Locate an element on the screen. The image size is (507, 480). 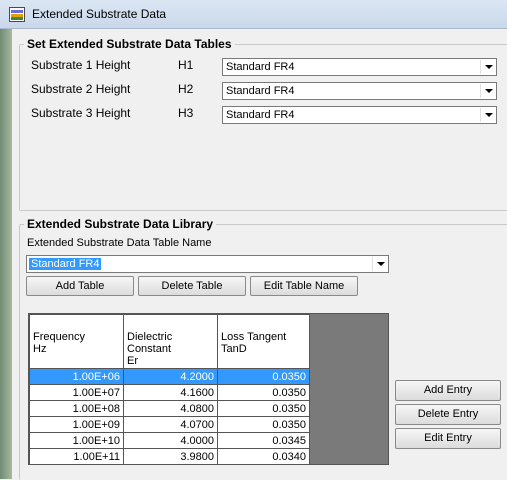
table-name-select: Standard FR4 is located at coordinates (207, 264).